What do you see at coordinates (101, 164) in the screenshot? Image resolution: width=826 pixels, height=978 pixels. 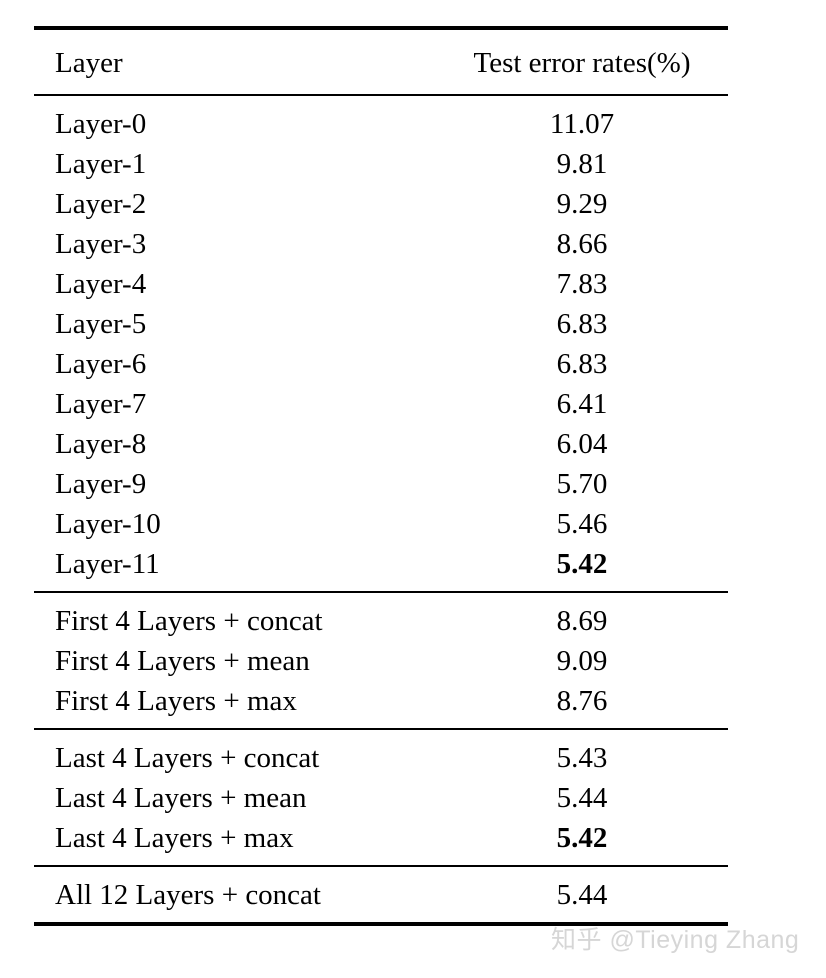 I see `cell-layer: Layer-1` at bounding box center [101, 164].